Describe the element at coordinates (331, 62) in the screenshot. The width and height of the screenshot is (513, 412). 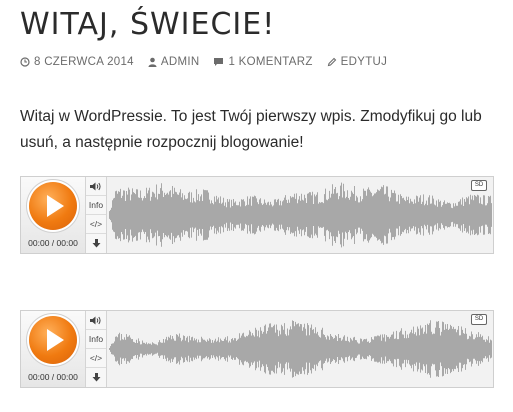
I see `pencil-icon` at that location.